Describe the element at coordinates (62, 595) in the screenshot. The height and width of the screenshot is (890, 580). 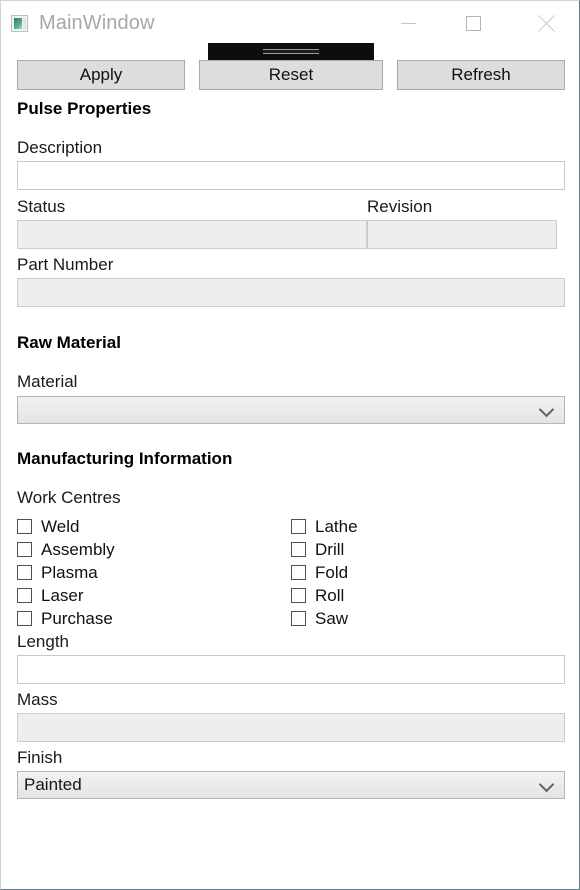
I see `checkbox-laser-label: Laser` at that location.